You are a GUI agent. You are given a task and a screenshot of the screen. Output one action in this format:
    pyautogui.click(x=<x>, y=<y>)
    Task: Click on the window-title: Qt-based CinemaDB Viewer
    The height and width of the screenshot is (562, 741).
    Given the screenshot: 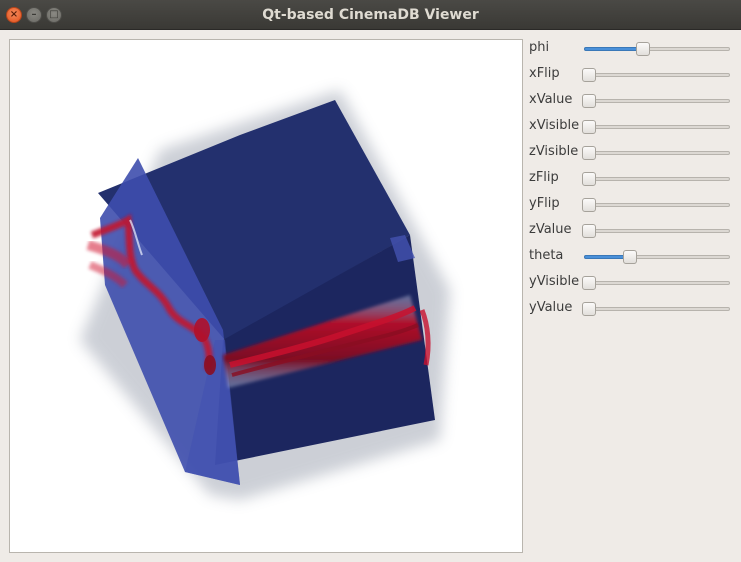 What is the action you would take?
    pyautogui.click(x=370, y=15)
    